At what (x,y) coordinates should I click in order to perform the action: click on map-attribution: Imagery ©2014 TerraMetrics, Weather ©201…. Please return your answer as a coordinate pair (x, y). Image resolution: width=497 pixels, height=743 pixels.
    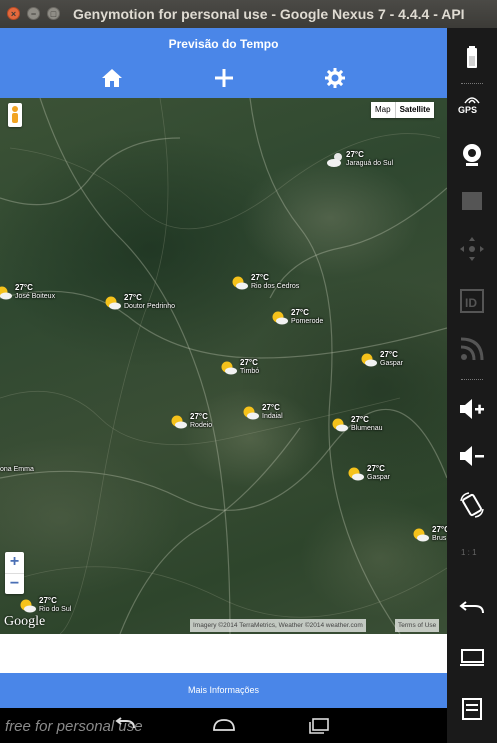
    Looking at the image, I should click on (278, 625).